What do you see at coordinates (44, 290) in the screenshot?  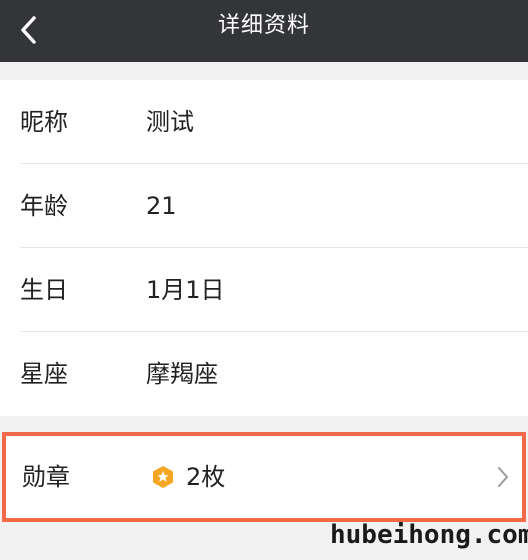 I see `birthday-label: 生日` at bounding box center [44, 290].